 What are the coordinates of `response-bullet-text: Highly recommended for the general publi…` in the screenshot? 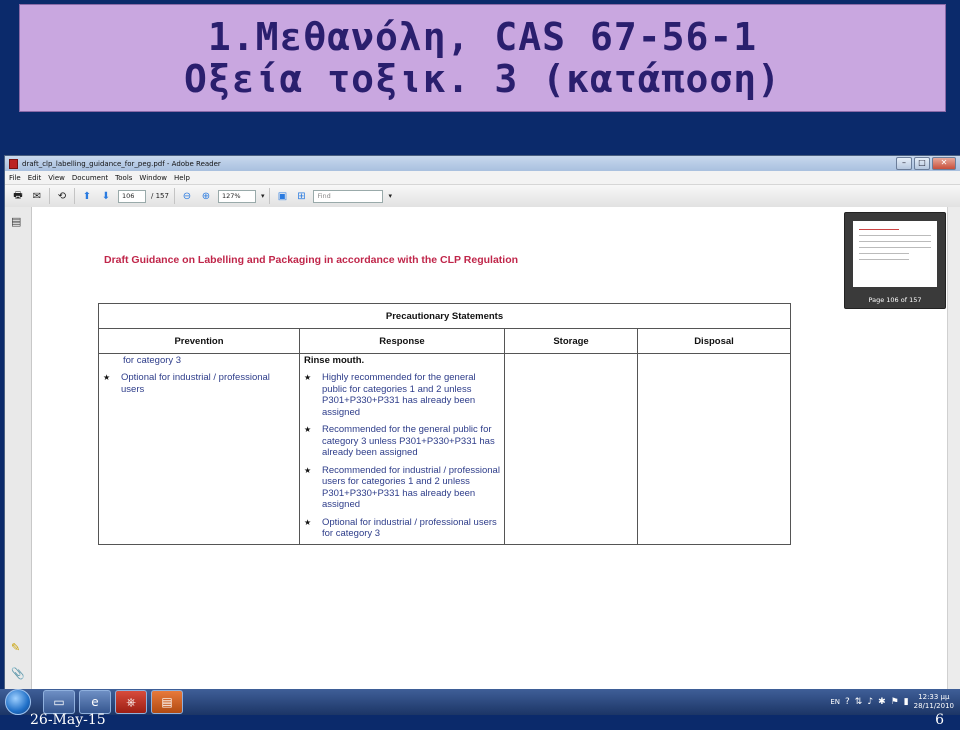 It's located at (399, 395).